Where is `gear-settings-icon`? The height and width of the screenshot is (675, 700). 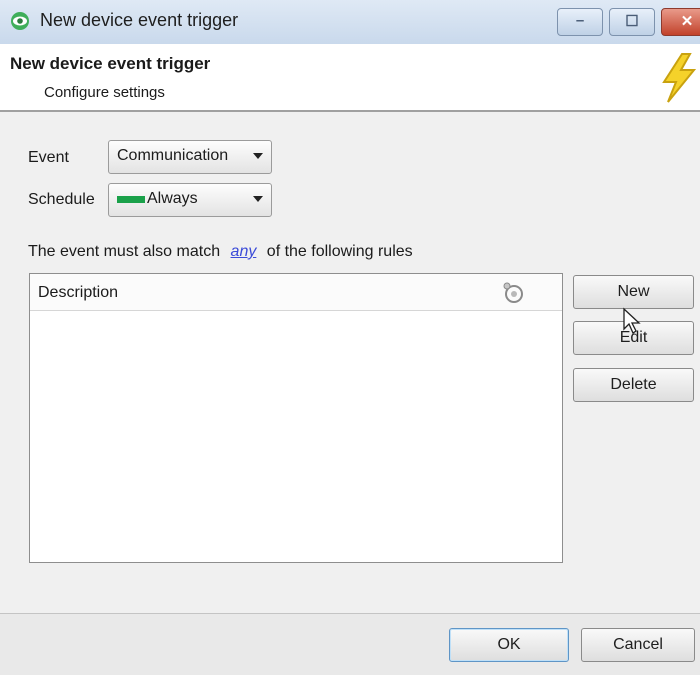
gear-settings-icon is located at coordinates (513, 293).